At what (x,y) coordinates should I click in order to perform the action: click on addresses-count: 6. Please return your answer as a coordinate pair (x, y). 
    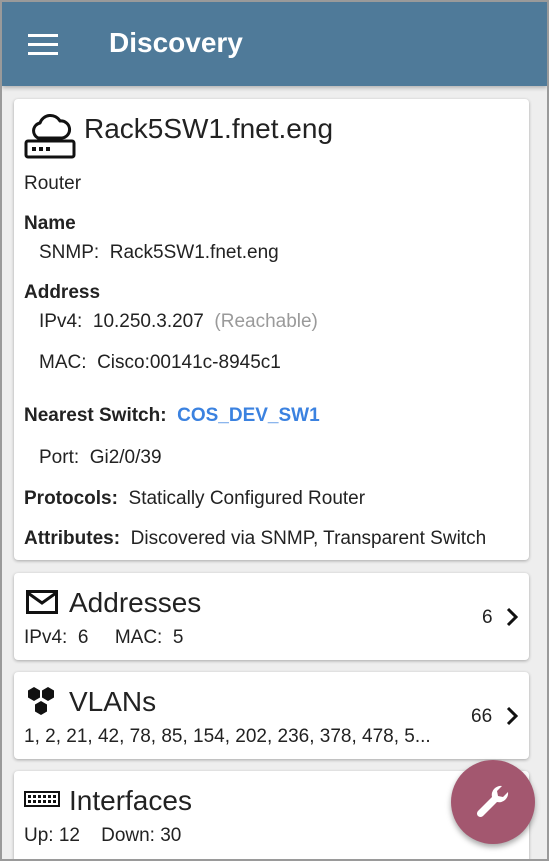
    Looking at the image, I should click on (487, 617).